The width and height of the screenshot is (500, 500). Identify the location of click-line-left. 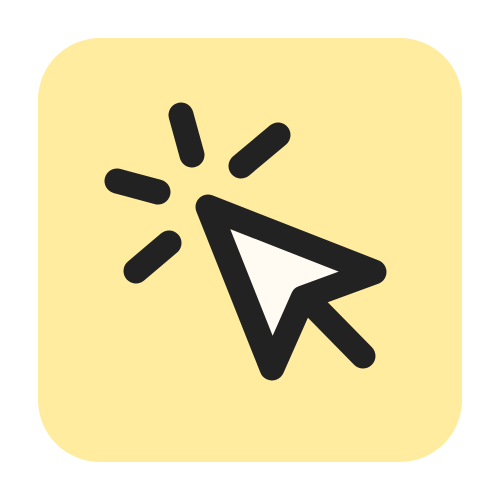
(137, 186).